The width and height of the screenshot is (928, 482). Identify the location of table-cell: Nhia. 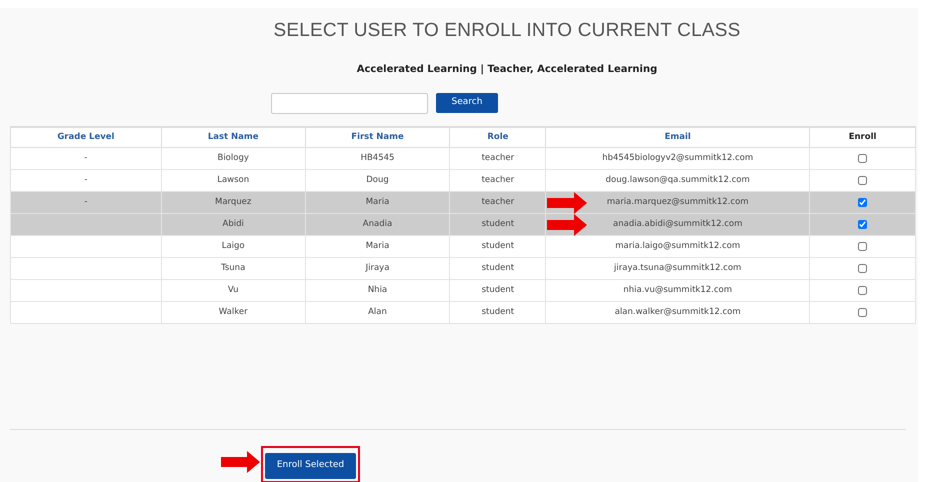
(377, 291).